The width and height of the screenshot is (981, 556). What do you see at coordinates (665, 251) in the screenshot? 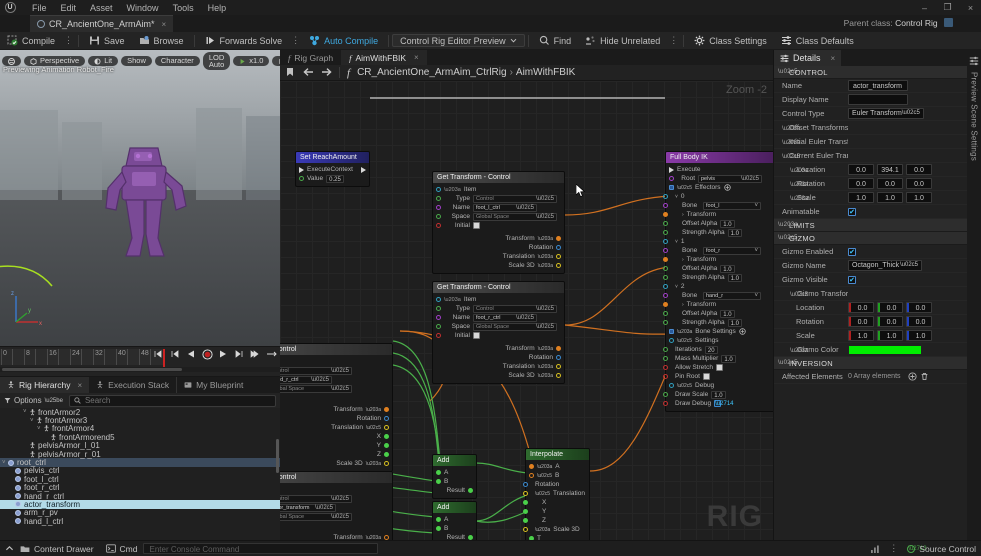
I see `bone-pin` at bounding box center [665, 251].